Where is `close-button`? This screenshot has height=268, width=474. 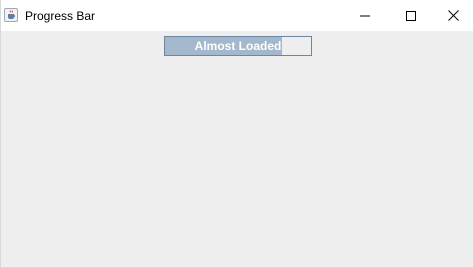
close-button is located at coordinates (453, 15).